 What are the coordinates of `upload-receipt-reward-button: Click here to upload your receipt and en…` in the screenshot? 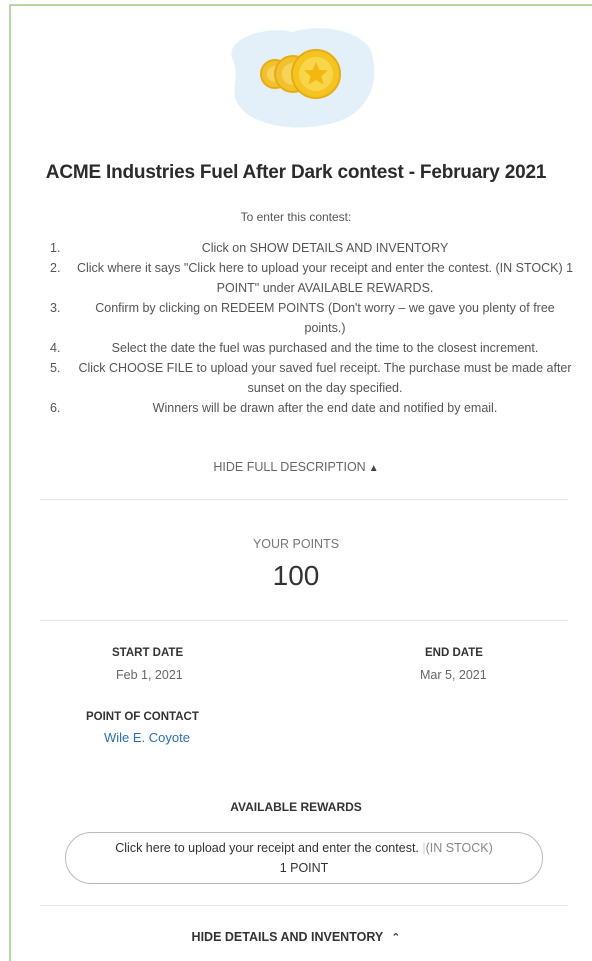 It's located at (304, 858).